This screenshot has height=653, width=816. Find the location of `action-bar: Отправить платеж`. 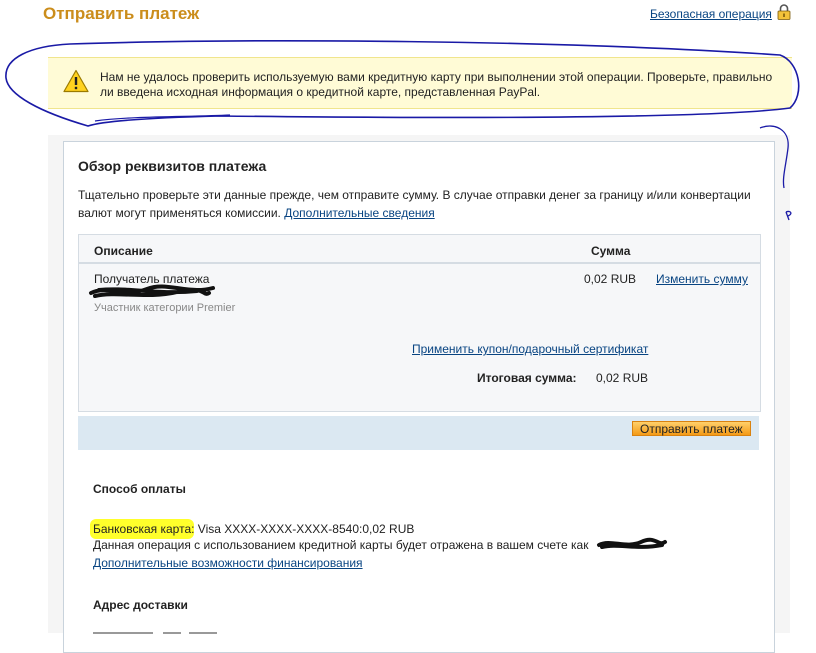

action-bar: Отправить платеж is located at coordinates (418, 433).